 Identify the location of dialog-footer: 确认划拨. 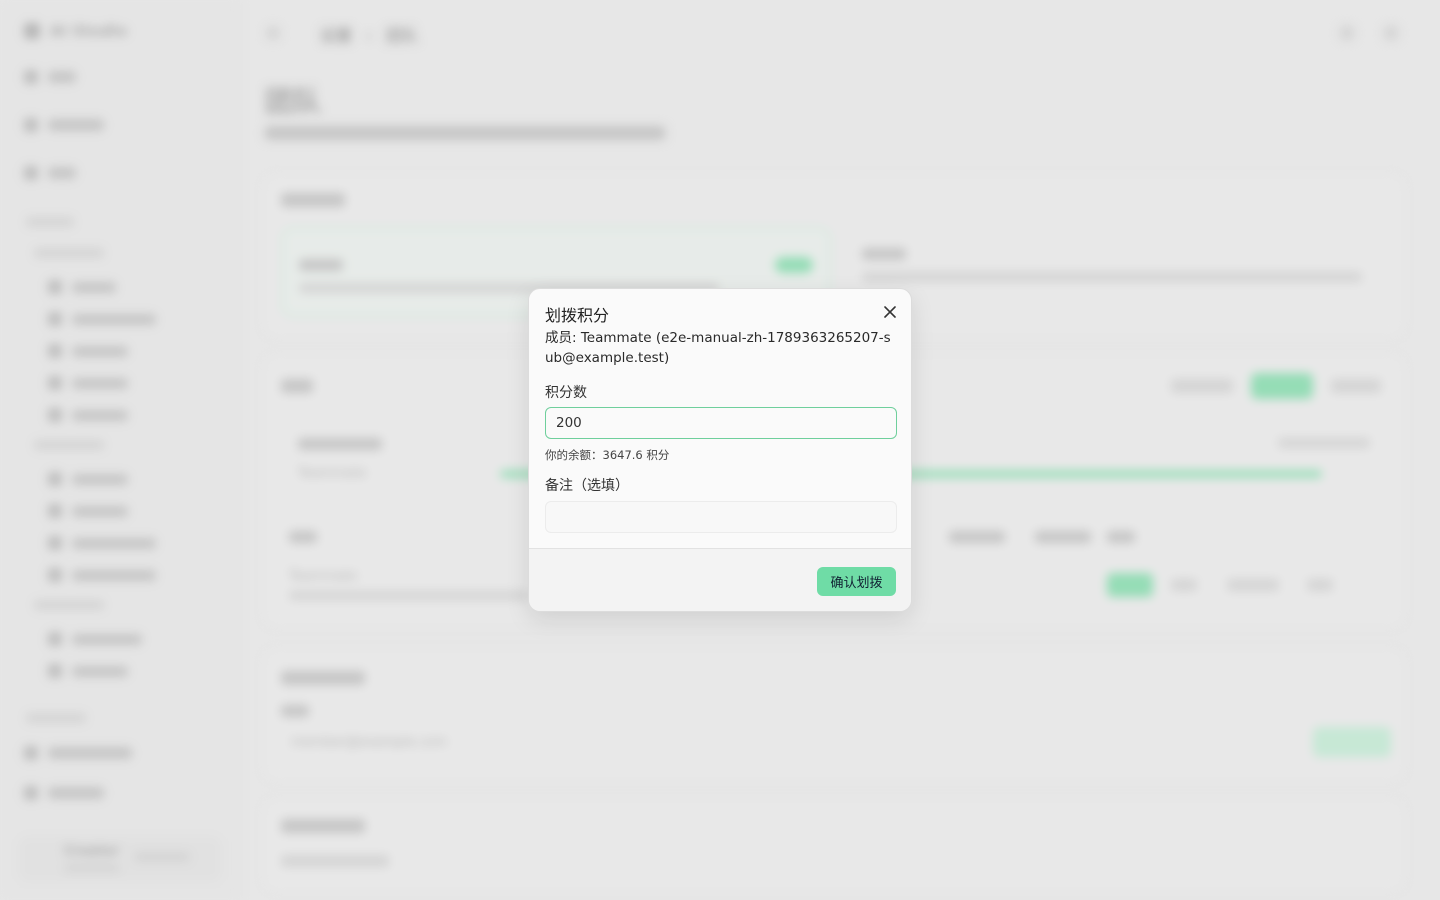
(720, 579).